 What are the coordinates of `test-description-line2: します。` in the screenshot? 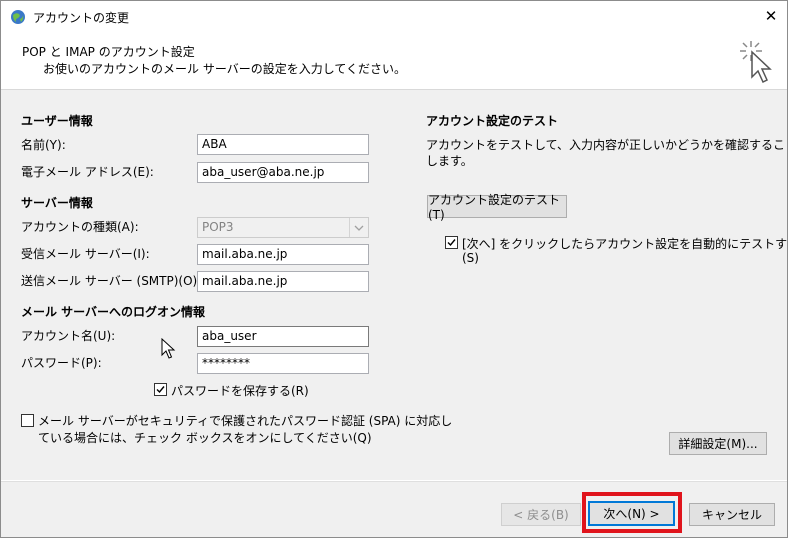 It's located at (449, 161).